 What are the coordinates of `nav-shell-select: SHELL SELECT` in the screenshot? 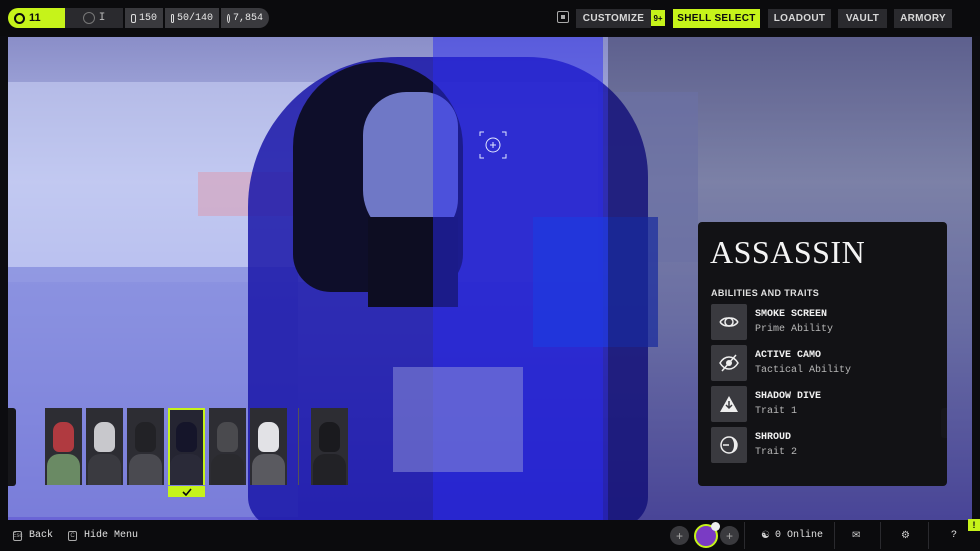 It's located at (716, 18).